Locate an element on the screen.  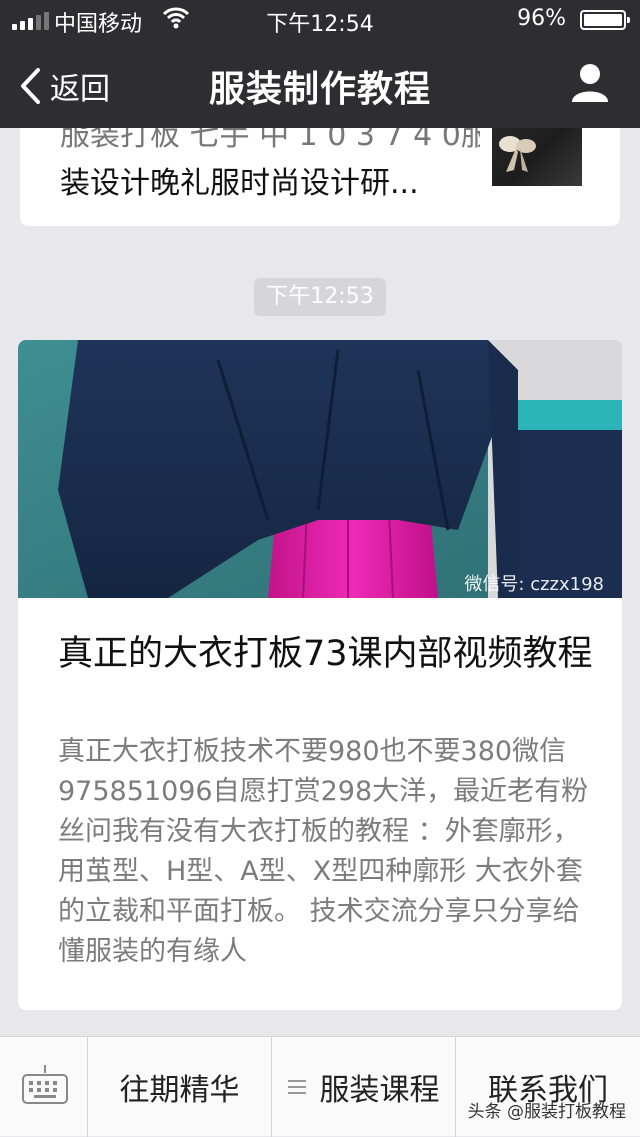
submenu-icon is located at coordinates (296, 1087).